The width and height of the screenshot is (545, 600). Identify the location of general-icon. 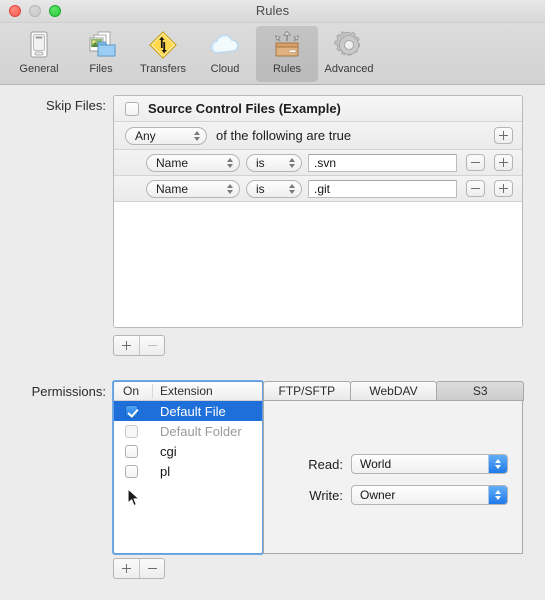
(39, 45).